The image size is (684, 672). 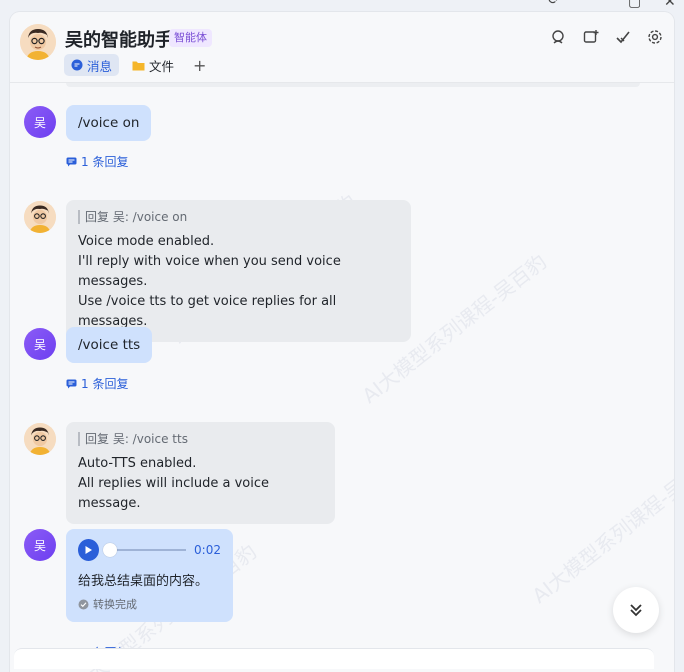 I want to click on reply-quote: 回复 吴: /voice on, so click(x=238, y=217).